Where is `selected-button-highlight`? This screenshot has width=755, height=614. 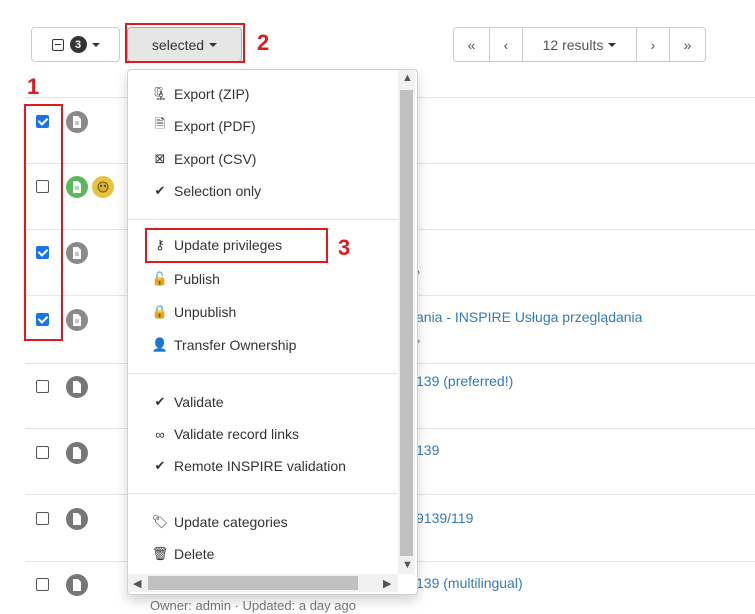
selected-button-highlight is located at coordinates (185, 43).